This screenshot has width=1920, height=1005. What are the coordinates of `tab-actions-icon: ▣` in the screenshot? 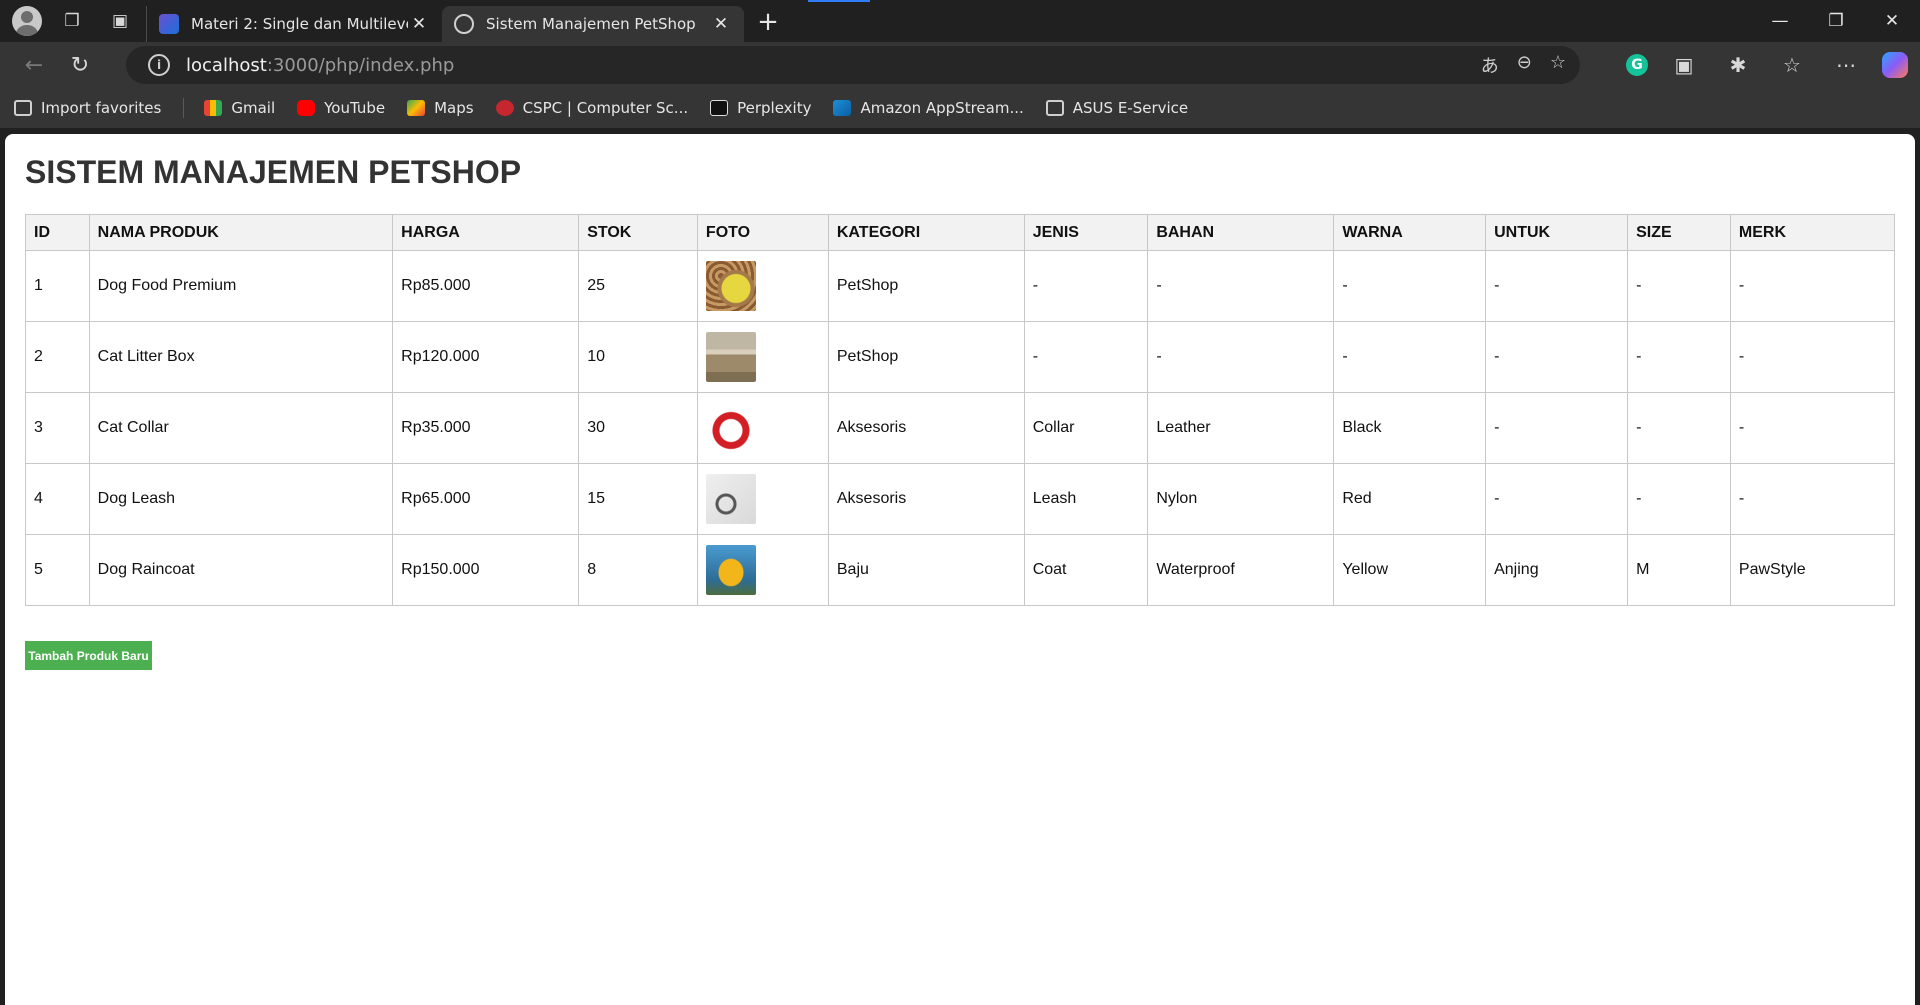 It's located at (120, 21).